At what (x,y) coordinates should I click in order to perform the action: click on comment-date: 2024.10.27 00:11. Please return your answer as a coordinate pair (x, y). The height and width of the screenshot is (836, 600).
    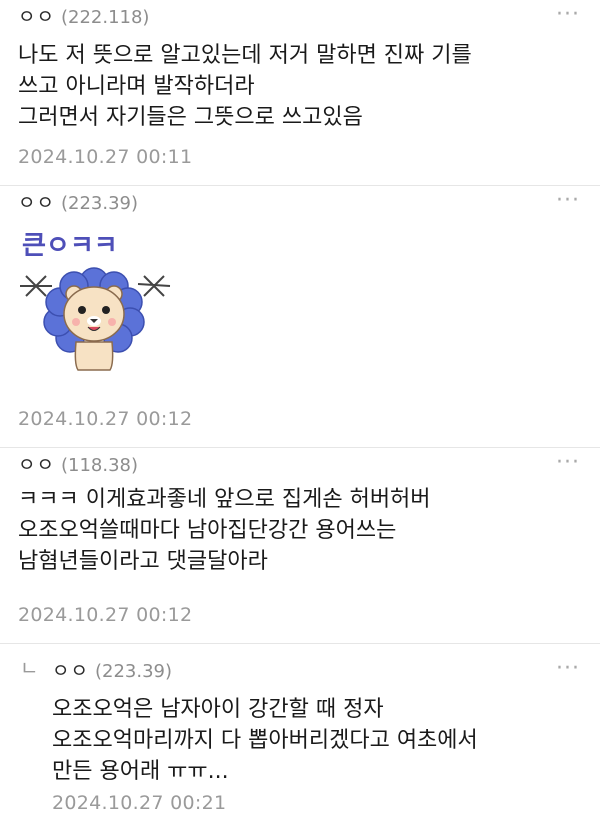
    Looking at the image, I should click on (105, 157).